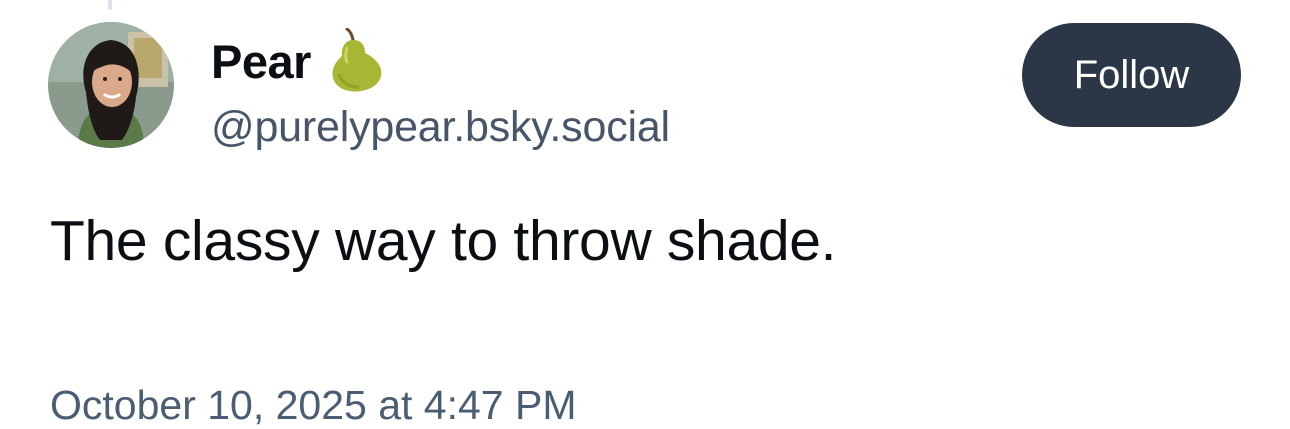 The height and width of the screenshot is (429, 1290). Describe the element at coordinates (261, 61) in the screenshot. I see `author-display-name: Pear` at that location.